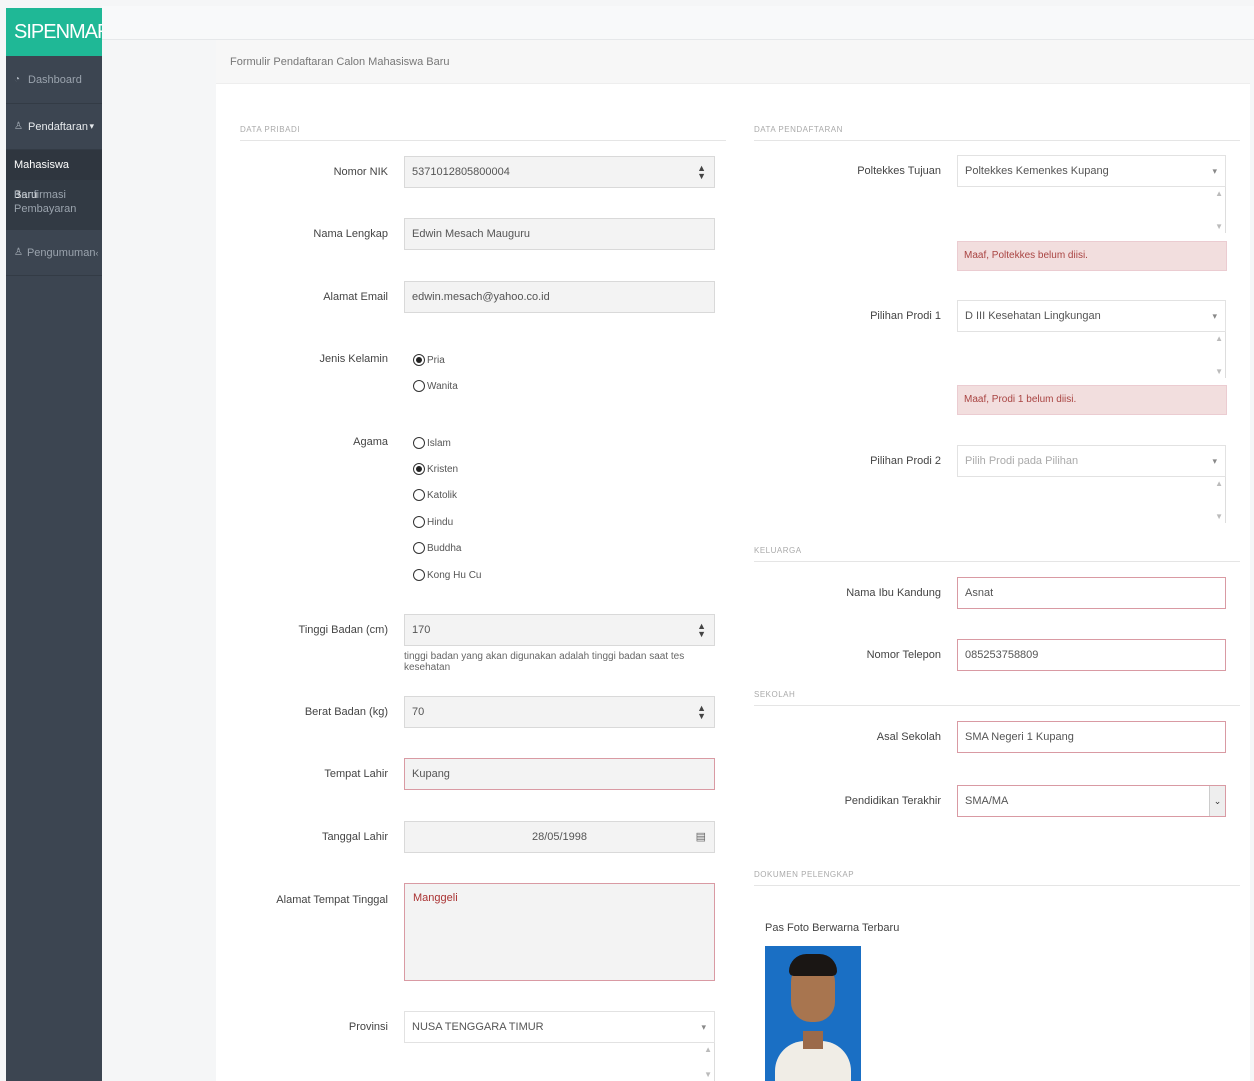  I want to click on poltekkes-value: Poltekkes Kemenkes Kupang, so click(1037, 171).